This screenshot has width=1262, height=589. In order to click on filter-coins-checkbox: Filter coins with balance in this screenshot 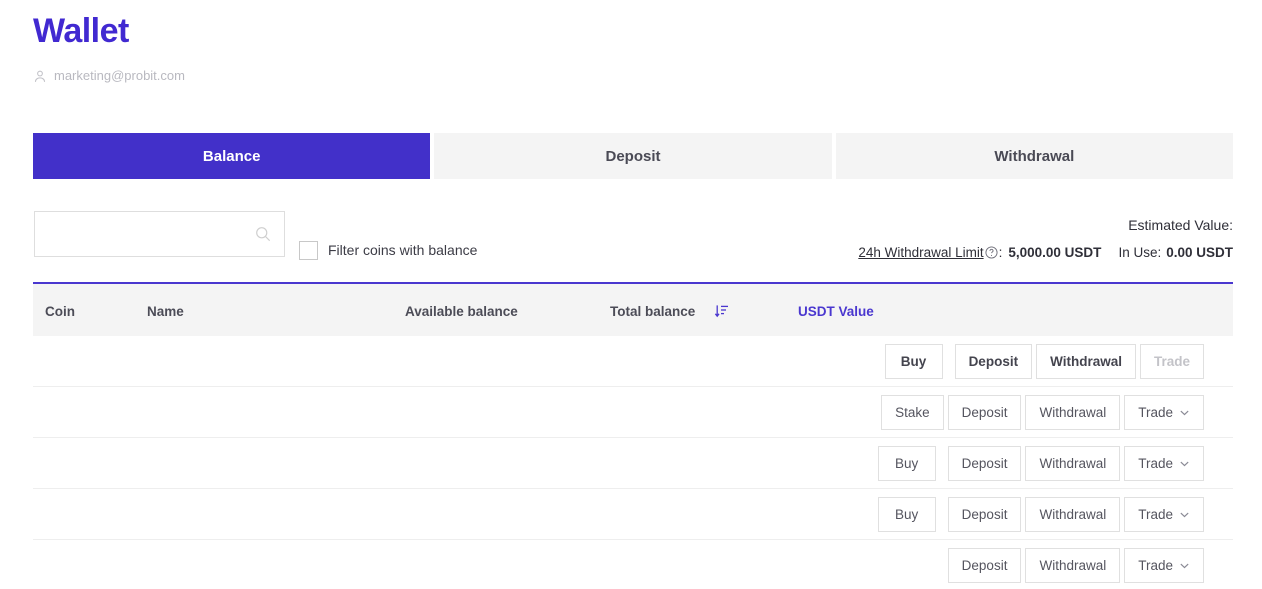, I will do `click(388, 250)`.